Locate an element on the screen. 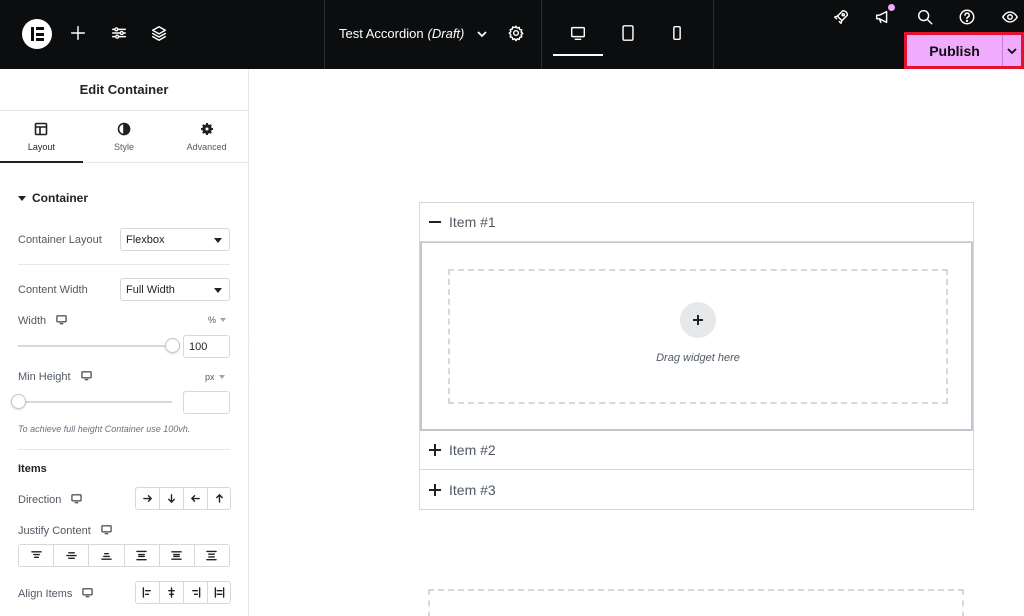 This screenshot has height=616, width=1024. arrow-right-icon is located at coordinates (148, 498).